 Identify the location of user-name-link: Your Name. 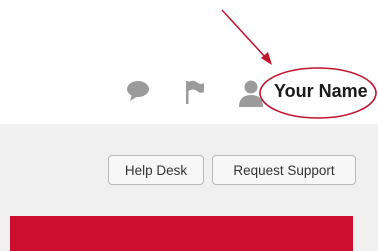
(321, 91).